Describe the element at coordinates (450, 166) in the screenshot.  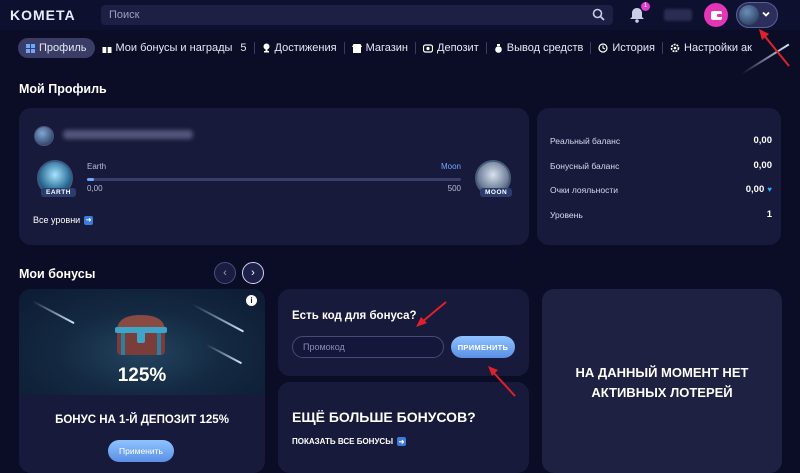
I see `next-level-name: Moon` at that location.